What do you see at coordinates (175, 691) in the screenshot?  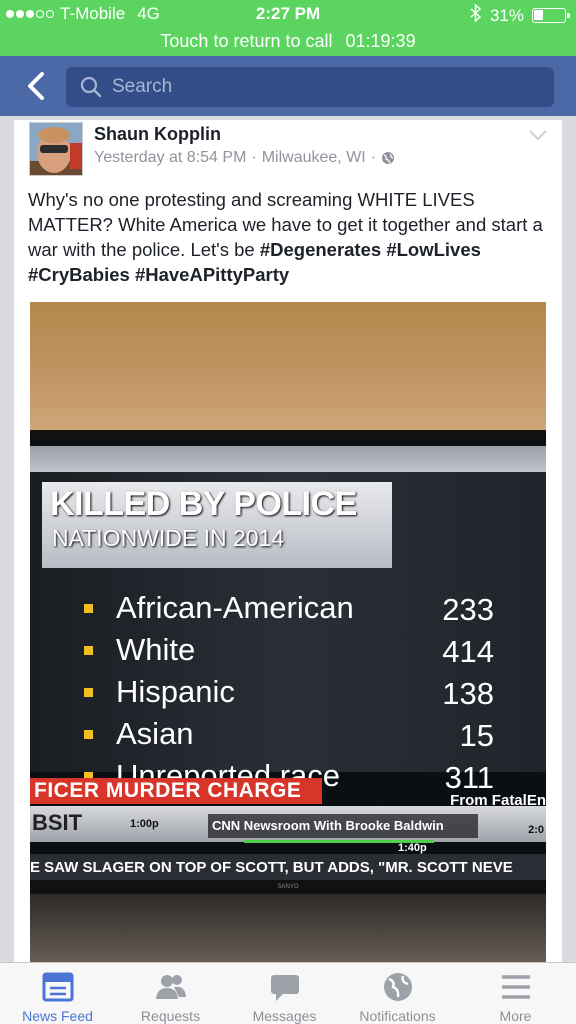 I see `stat-label: Hispanic` at bounding box center [175, 691].